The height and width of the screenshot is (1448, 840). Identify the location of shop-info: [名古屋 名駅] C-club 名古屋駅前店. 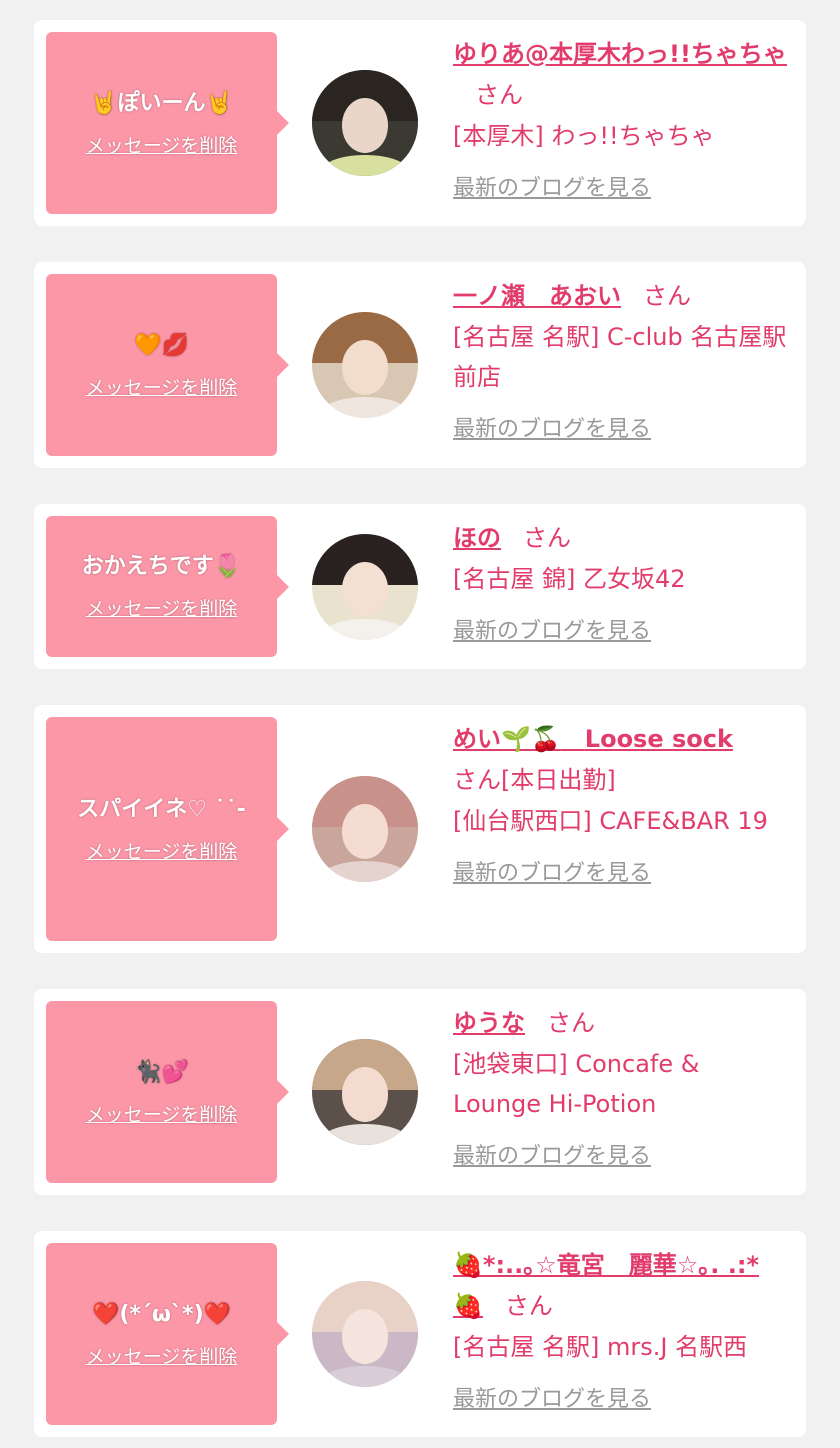
(620, 357).